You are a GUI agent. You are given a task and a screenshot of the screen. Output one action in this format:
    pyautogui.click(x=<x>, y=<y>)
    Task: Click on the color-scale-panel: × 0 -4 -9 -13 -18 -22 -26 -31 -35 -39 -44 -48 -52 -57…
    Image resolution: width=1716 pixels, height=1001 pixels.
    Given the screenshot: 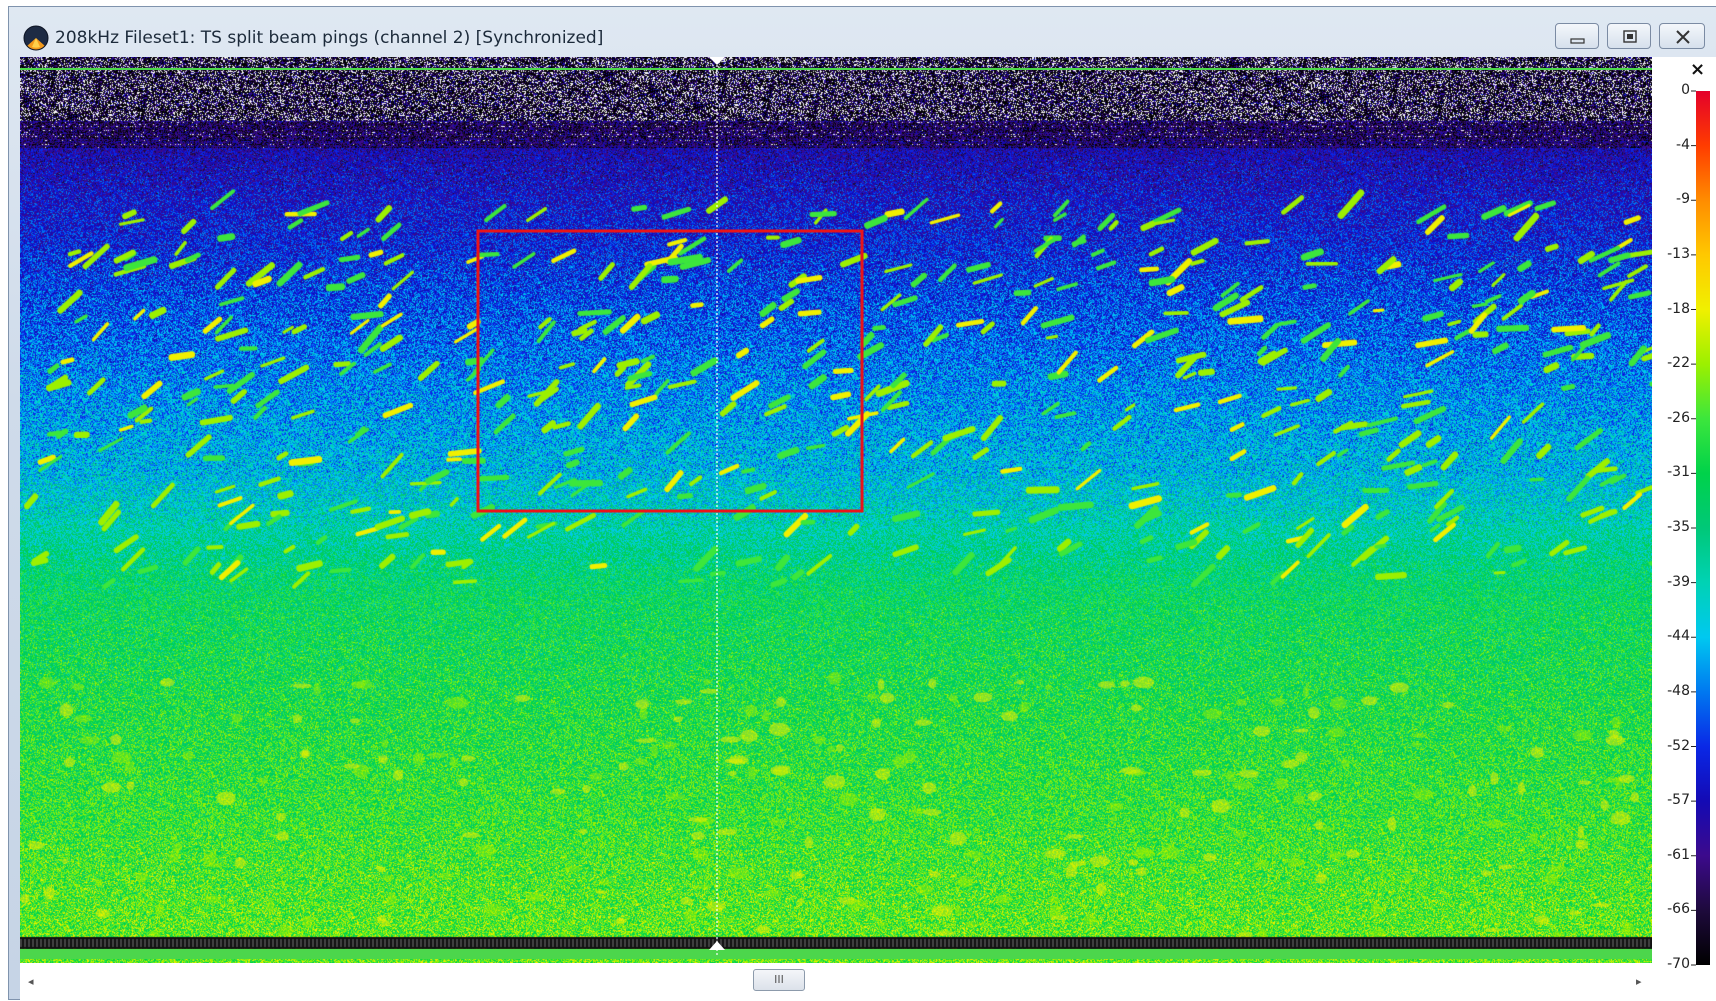 What is the action you would take?
    pyautogui.click(x=1684, y=529)
    